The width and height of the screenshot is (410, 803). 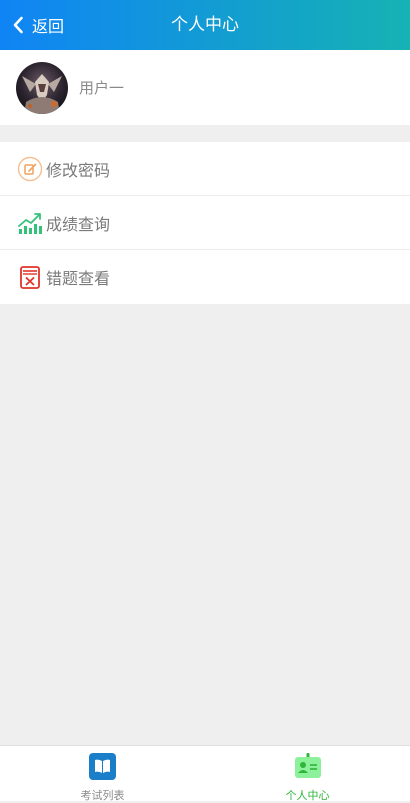 I want to click on top-header: 返回 个人中心, so click(x=205, y=25).